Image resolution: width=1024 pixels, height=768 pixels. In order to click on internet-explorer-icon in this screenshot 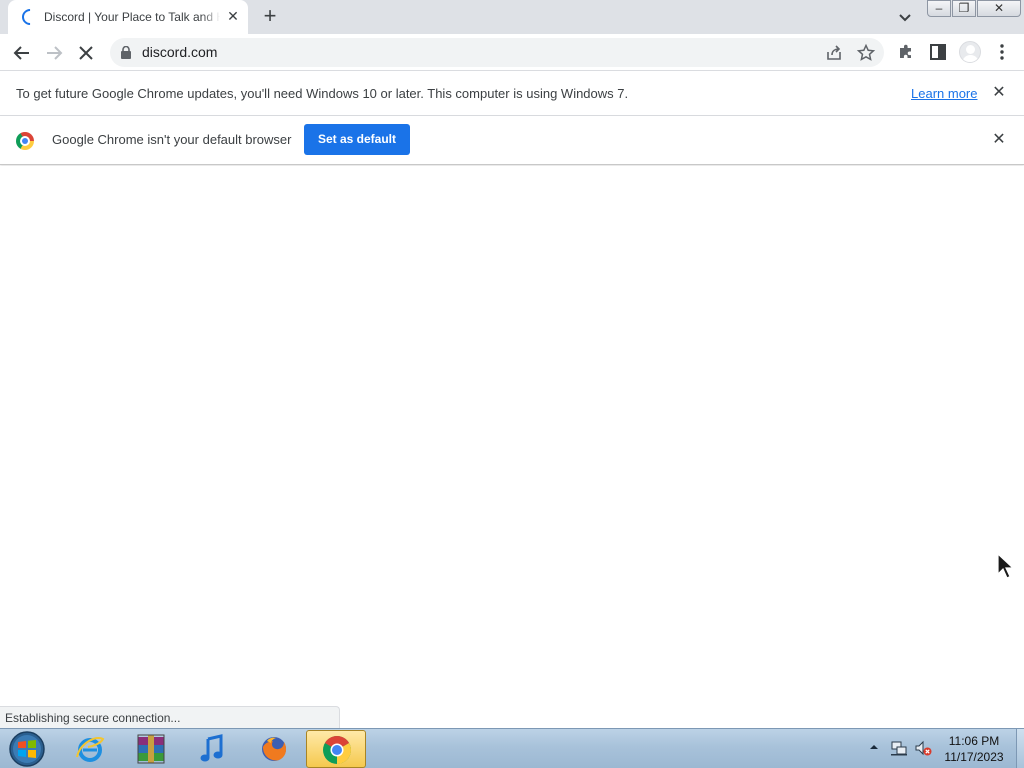, I will do `click(90, 749)`.